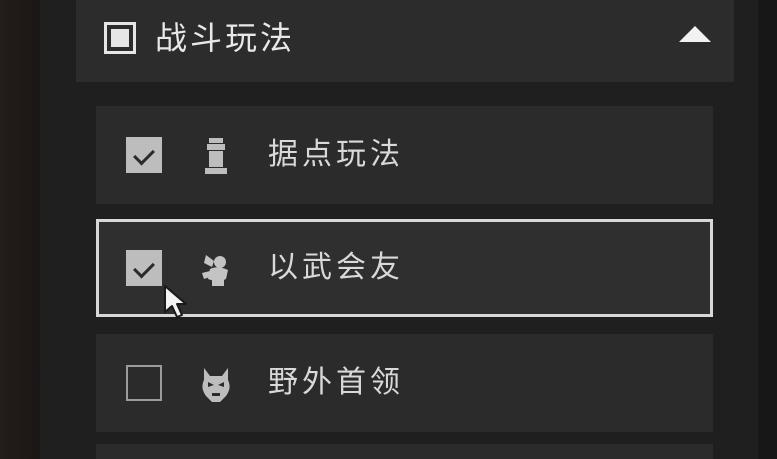 The width and height of the screenshot is (777, 459). I want to click on category-checkbox, so click(120, 38).